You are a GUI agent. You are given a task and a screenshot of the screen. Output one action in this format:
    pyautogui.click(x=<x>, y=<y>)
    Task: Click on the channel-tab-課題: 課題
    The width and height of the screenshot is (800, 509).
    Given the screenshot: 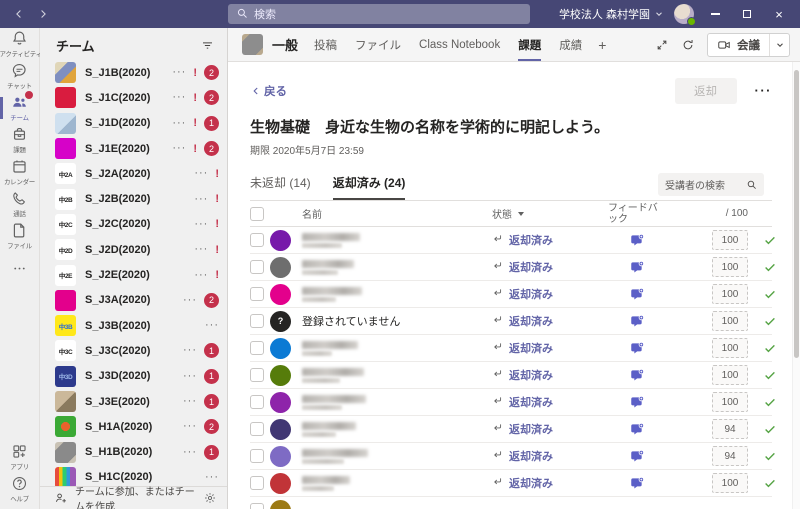 What is the action you would take?
    pyautogui.click(x=530, y=44)
    